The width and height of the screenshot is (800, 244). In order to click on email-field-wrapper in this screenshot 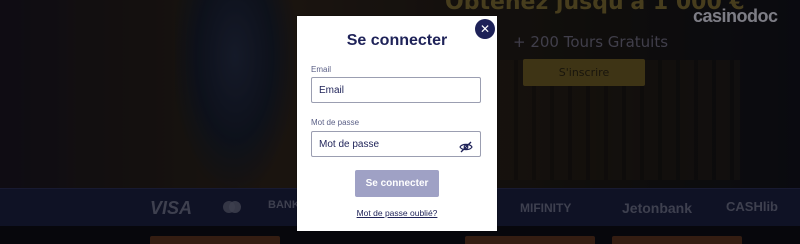, I will do `click(396, 90)`.